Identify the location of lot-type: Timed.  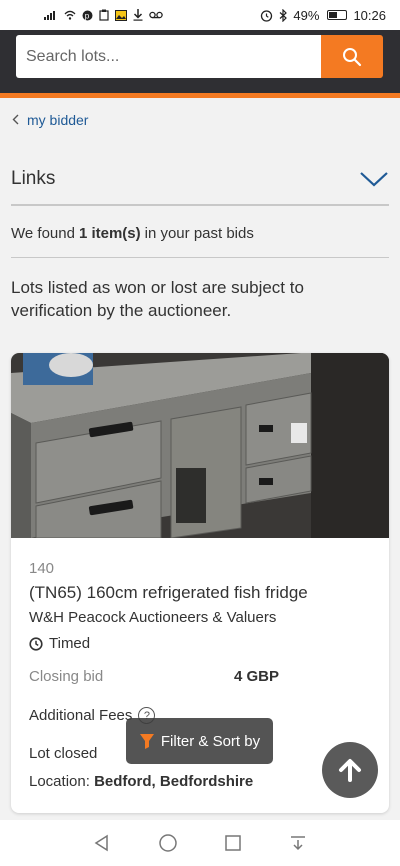
(59, 643).